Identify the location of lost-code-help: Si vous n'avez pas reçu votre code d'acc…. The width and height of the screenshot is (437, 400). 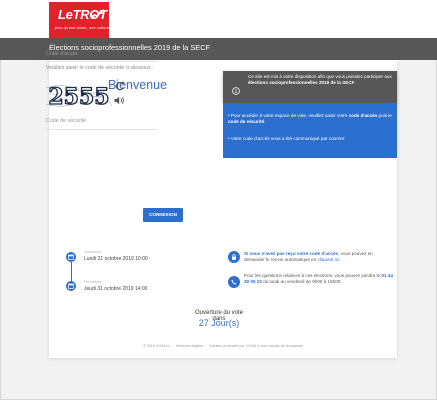
(319, 257).